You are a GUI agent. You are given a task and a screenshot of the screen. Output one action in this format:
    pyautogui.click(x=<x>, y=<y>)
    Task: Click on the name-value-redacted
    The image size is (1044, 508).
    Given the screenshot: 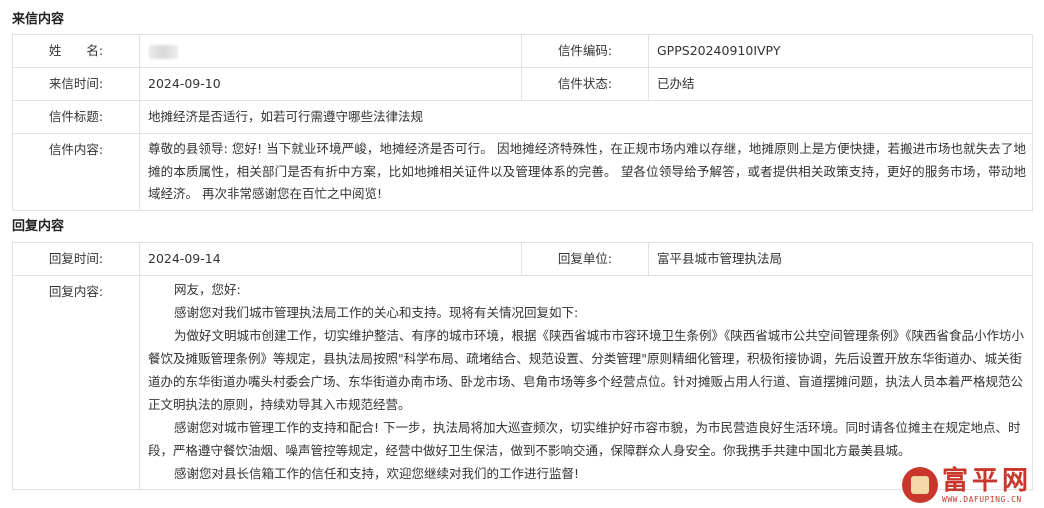 What is the action you would take?
    pyautogui.click(x=163, y=51)
    